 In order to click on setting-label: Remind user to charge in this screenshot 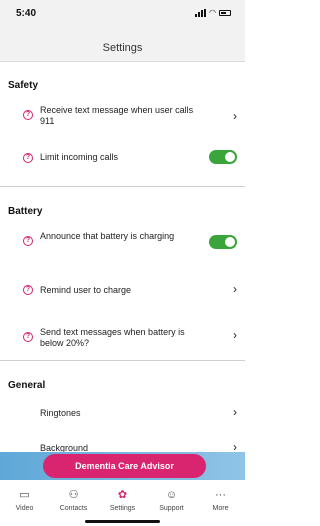, I will do `click(86, 290)`.